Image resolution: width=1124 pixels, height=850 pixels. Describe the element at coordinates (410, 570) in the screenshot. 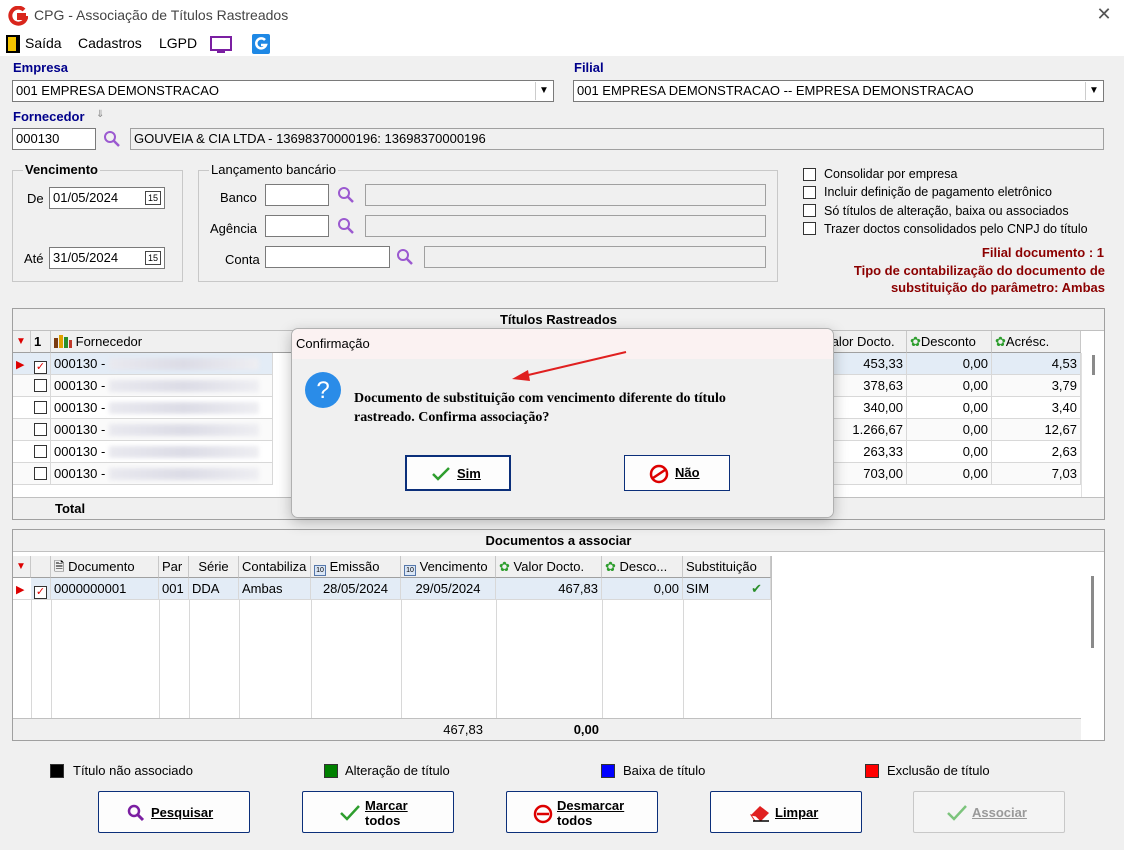

I see `calendar-icon: 10` at that location.